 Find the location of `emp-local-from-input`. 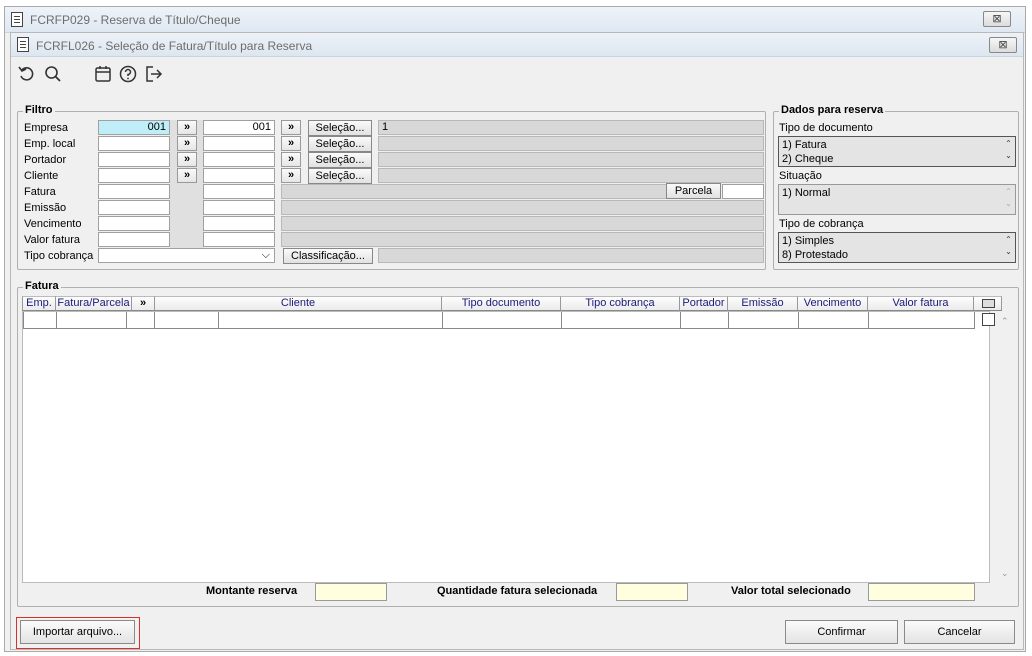

emp-local-from-input is located at coordinates (134, 143).